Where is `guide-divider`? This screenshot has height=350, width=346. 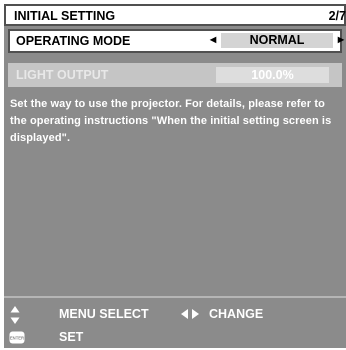 guide-divider is located at coordinates (175, 297).